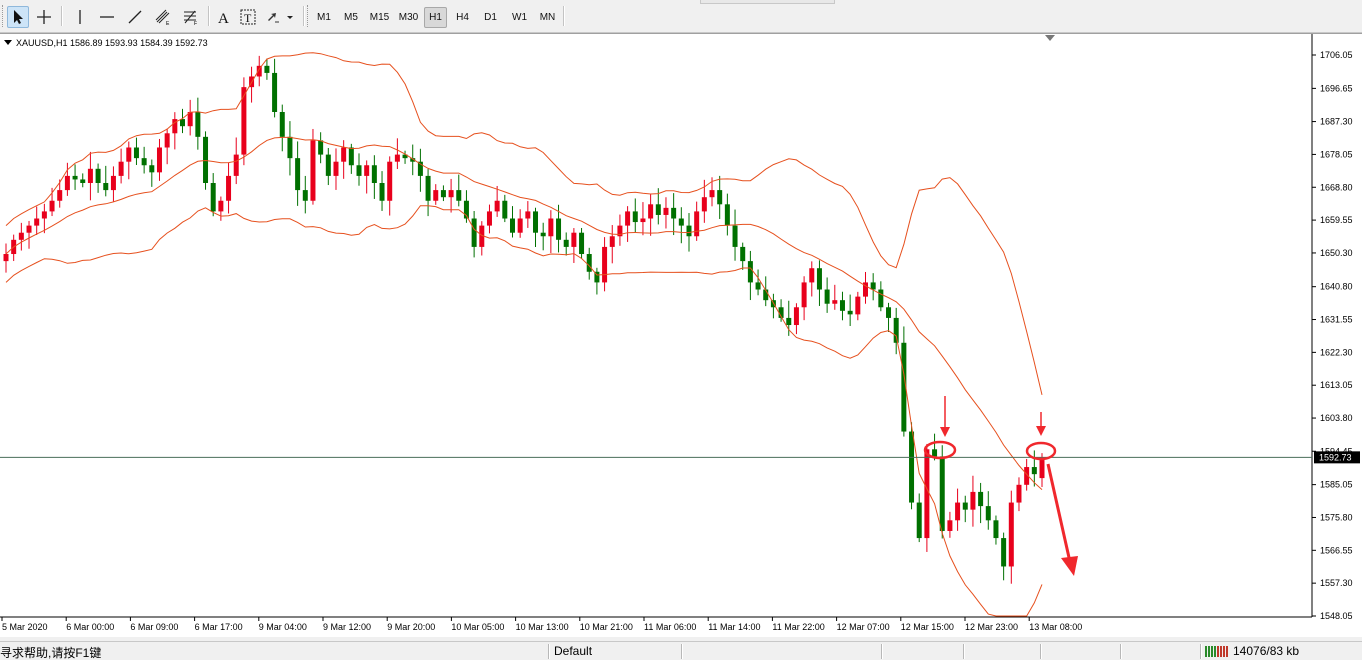 Image resolution: width=1362 pixels, height=660 pixels. I want to click on price-axis-label: 1575.80, so click(1336, 517).